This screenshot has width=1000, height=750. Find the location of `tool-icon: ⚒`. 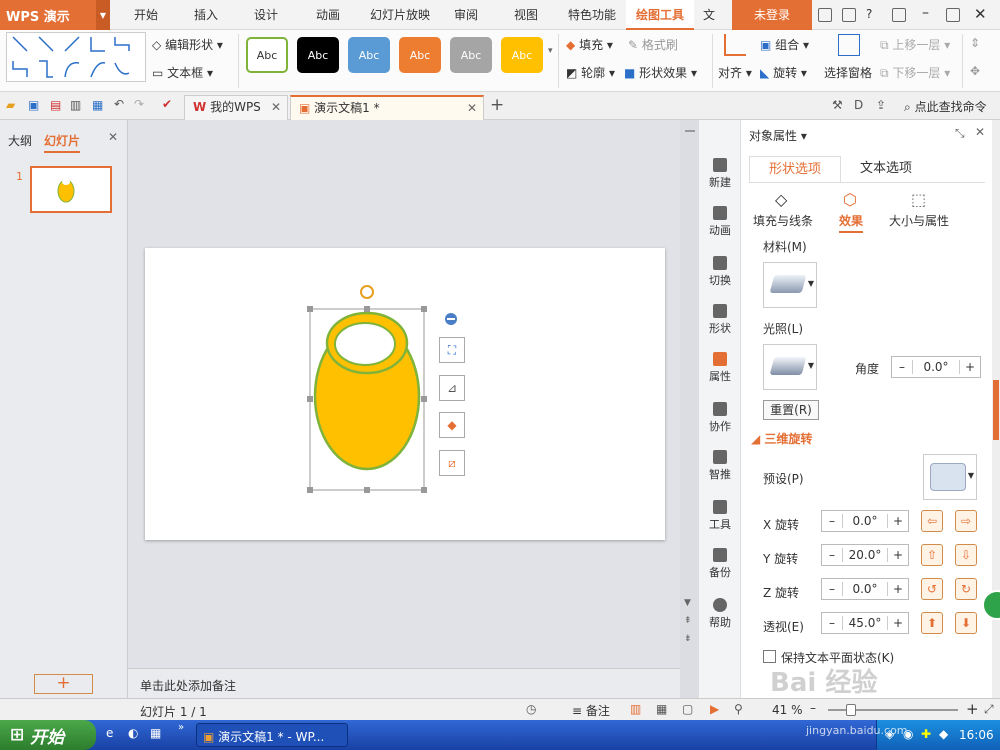

tool-icon: ⚒ is located at coordinates (837, 105).